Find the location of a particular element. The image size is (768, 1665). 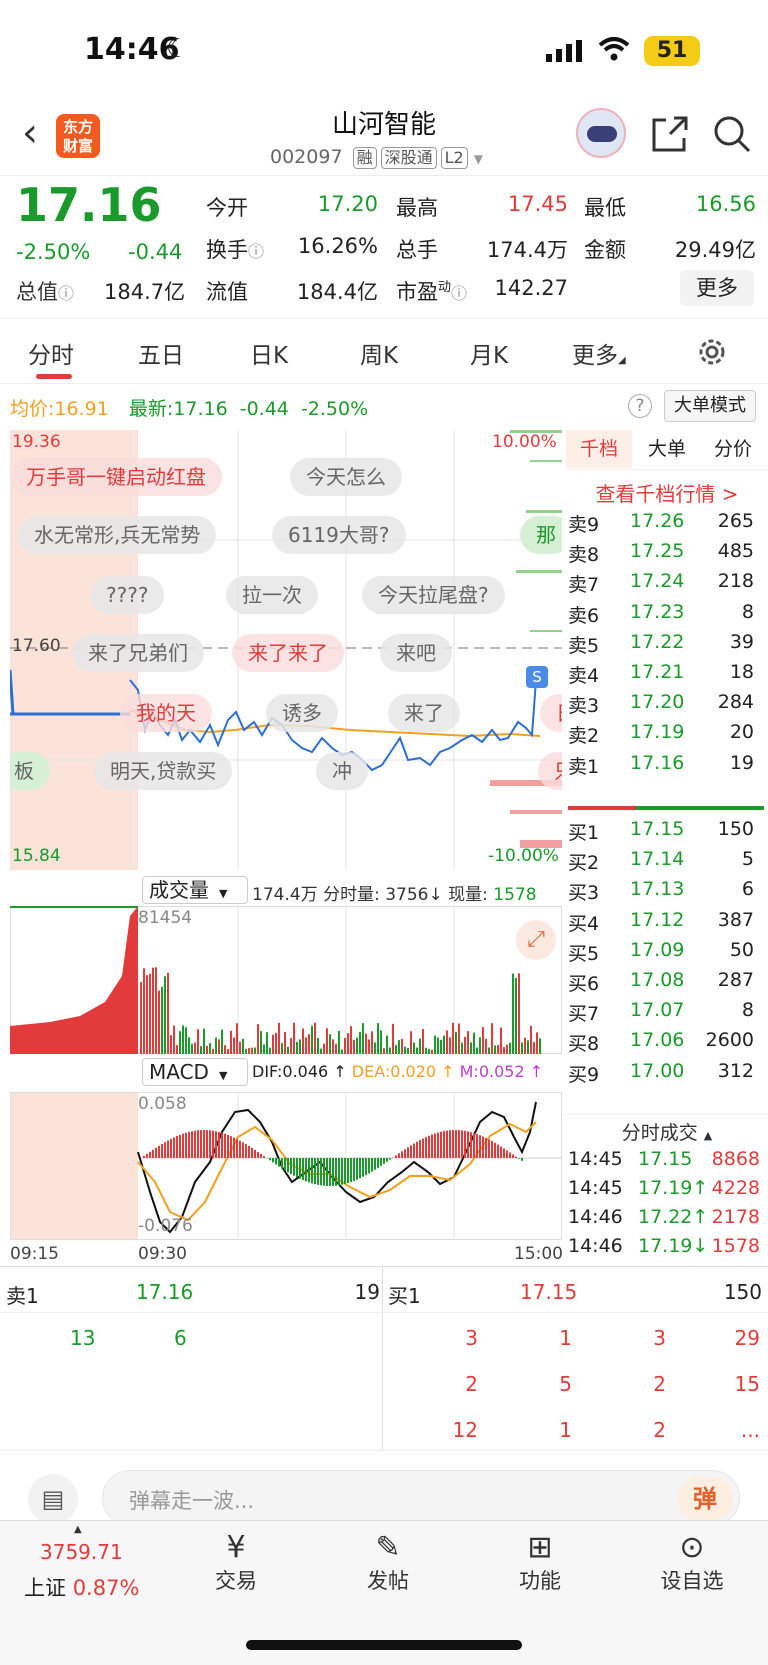

tab-weekly: 周K is located at coordinates (379, 353).